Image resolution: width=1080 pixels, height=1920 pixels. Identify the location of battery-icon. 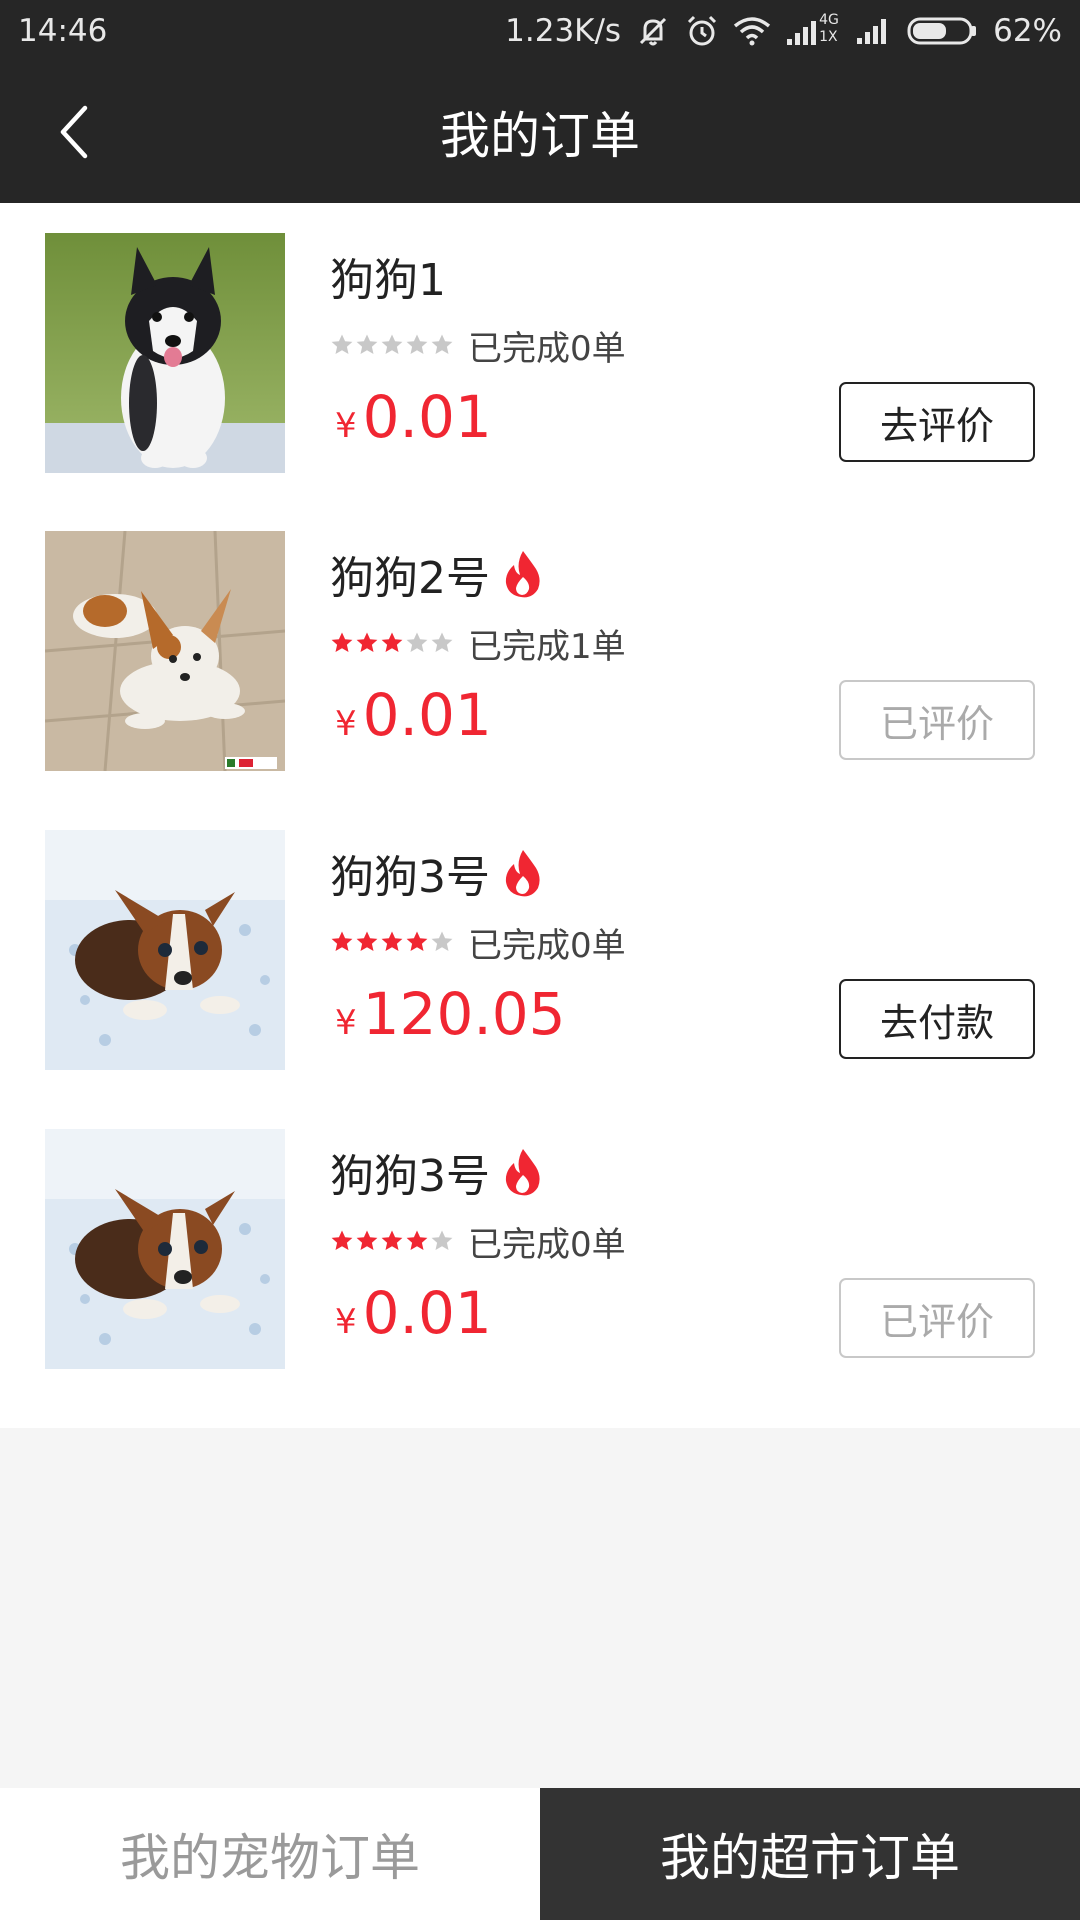
(943, 31).